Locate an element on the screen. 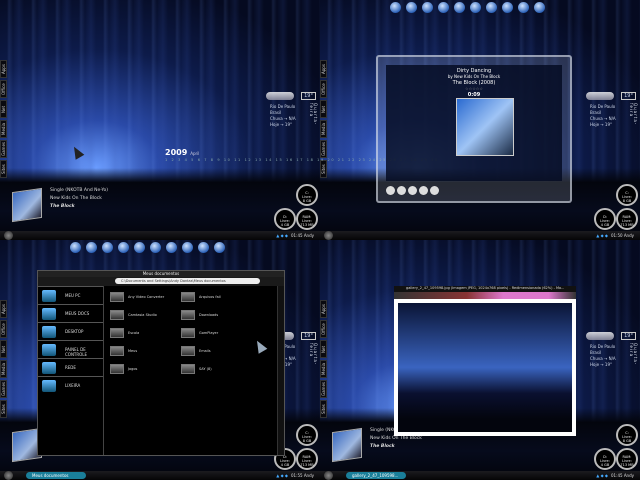 The height and width of the screenshot is (480, 640). browser-toolbar is located at coordinates (485, 295).